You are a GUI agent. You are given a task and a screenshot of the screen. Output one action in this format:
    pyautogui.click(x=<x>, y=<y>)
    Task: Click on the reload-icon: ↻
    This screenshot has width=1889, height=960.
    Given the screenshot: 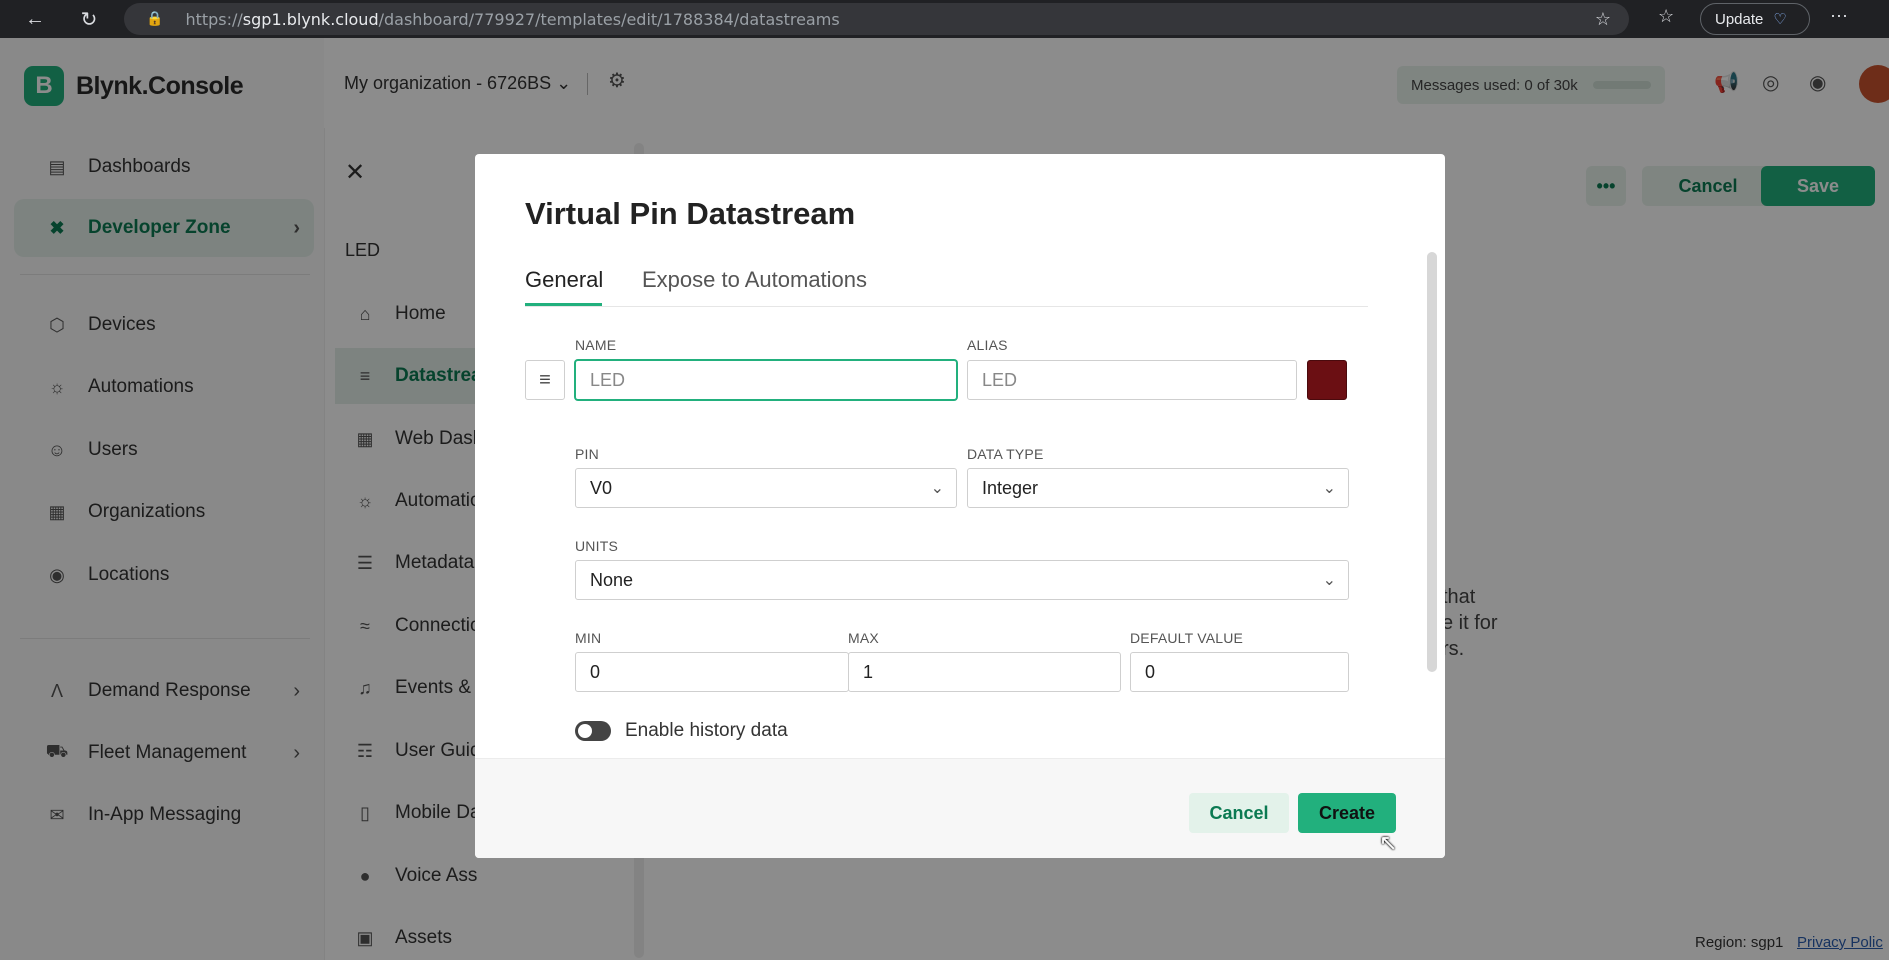 What is the action you would take?
    pyautogui.click(x=89, y=19)
    